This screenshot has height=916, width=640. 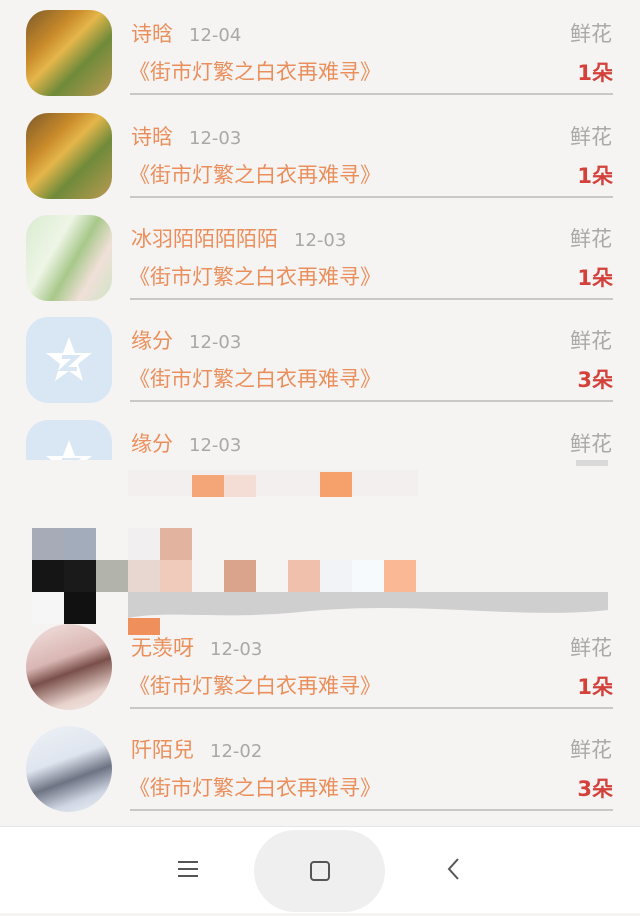 I want to click on list-item: 无羡呀 12-03 鲜花 《街市灯繁之白衣再难寻》 1朵, so click(x=320, y=665).